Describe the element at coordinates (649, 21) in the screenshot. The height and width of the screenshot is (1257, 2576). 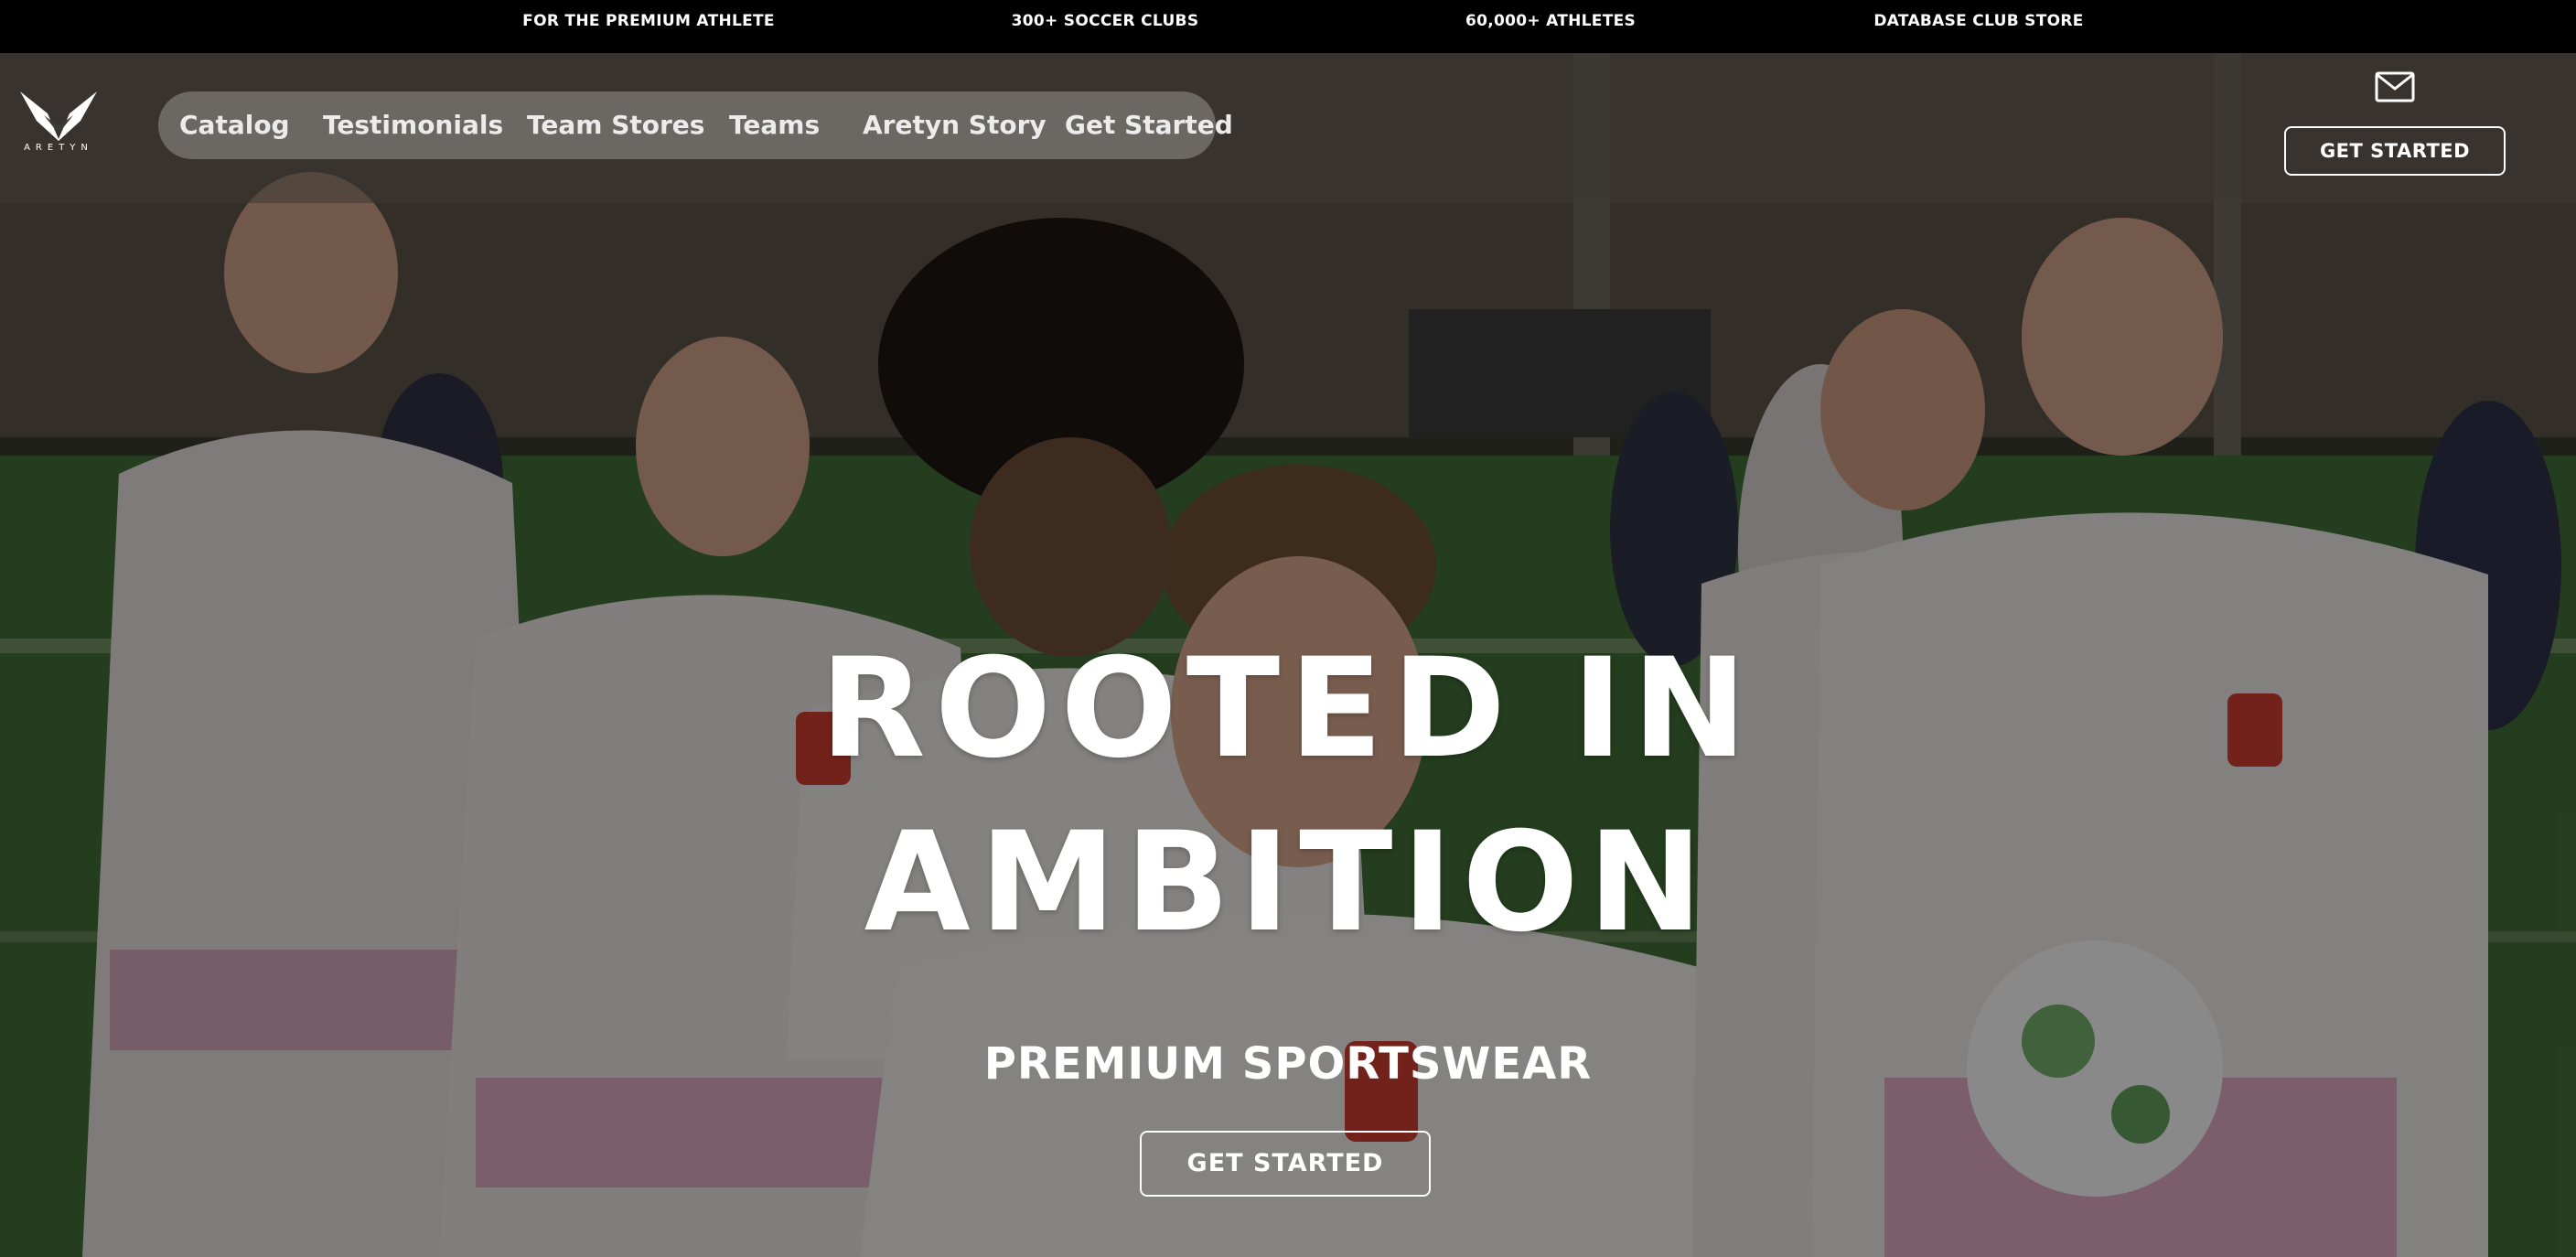
I see `announcement-premium-athlete: FOR THE PREMIUM ATHLETE` at that location.